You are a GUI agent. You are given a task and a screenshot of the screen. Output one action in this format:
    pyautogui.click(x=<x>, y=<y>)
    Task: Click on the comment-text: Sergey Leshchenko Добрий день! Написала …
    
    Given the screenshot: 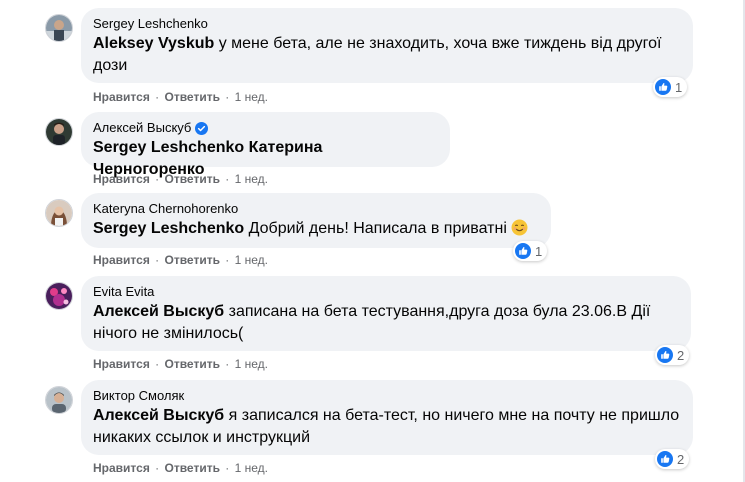 What is the action you would take?
    pyautogui.click(x=316, y=229)
    